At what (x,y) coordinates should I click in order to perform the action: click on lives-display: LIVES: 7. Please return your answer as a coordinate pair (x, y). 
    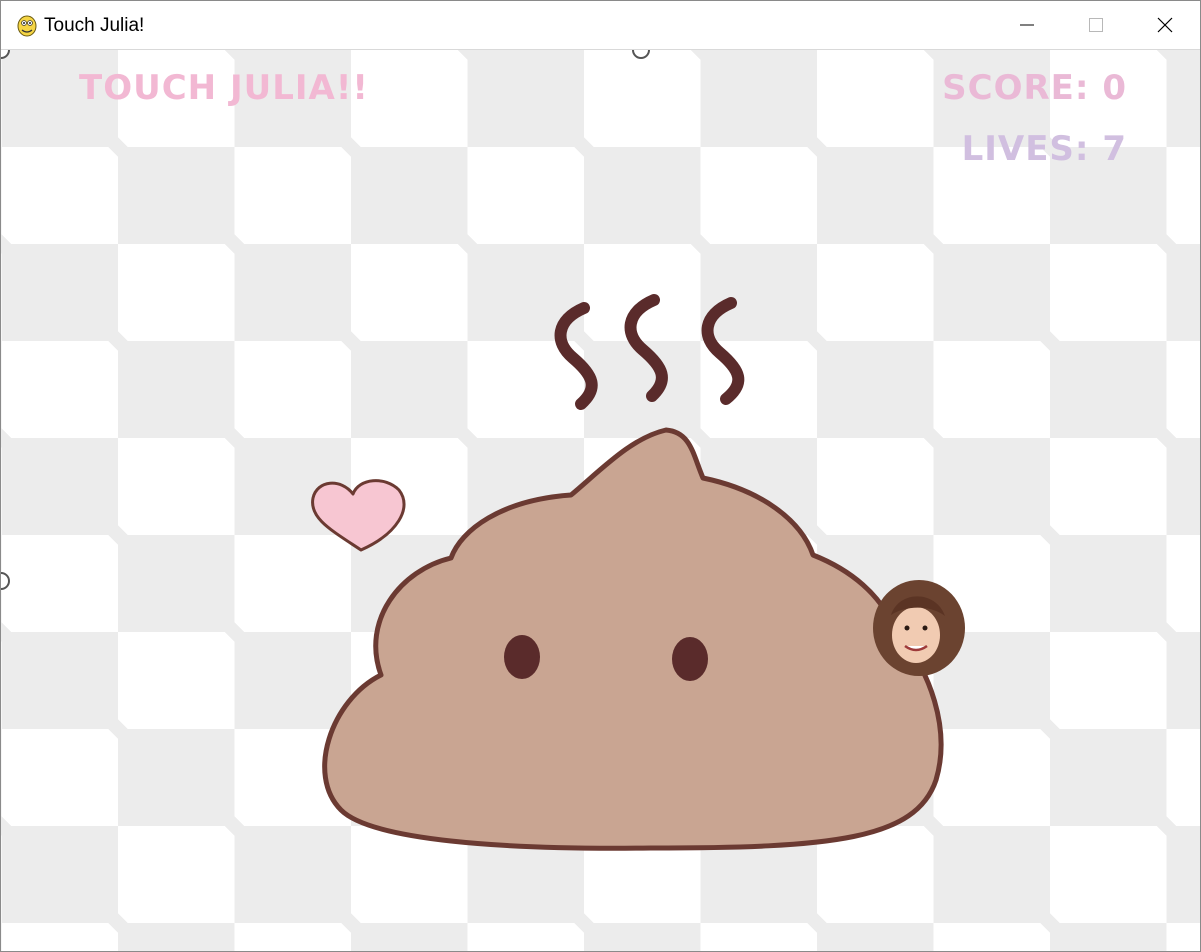
    Looking at the image, I should click on (1044, 149).